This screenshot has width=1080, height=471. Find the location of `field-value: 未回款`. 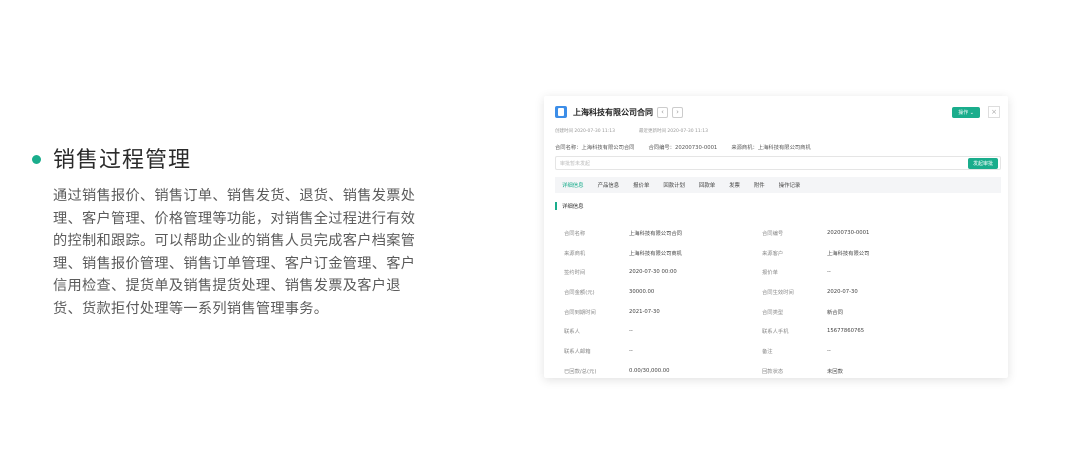

field-value: 未回款 is located at coordinates (835, 371).